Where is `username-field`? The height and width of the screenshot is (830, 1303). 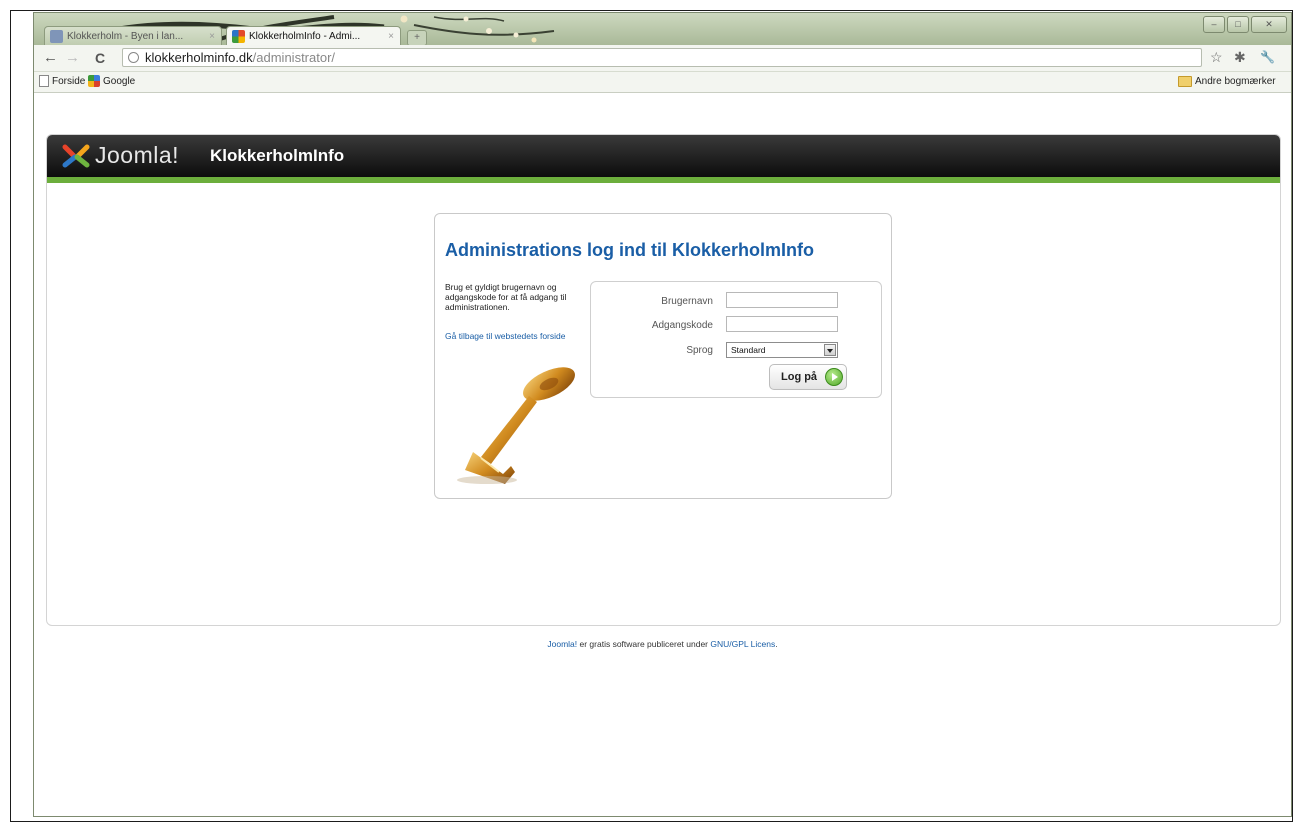
username-field is located at coordinates (782, 300).